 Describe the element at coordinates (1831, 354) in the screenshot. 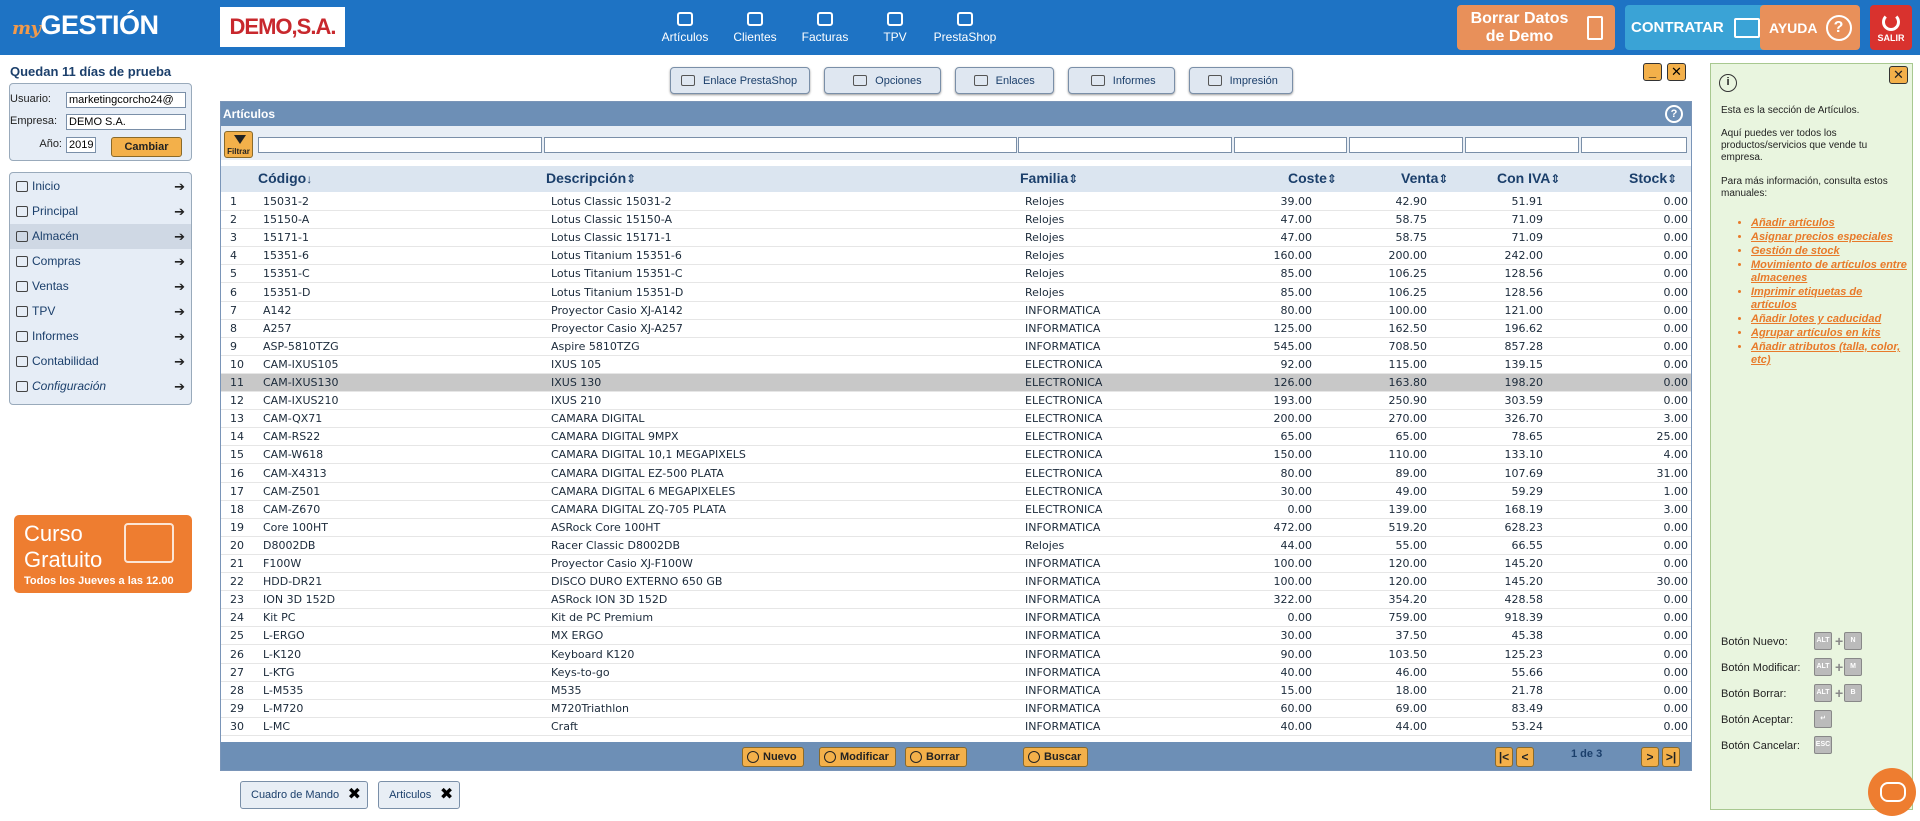

I see `manual-link: Añadir atributos (talla, color, etc)` at that location.